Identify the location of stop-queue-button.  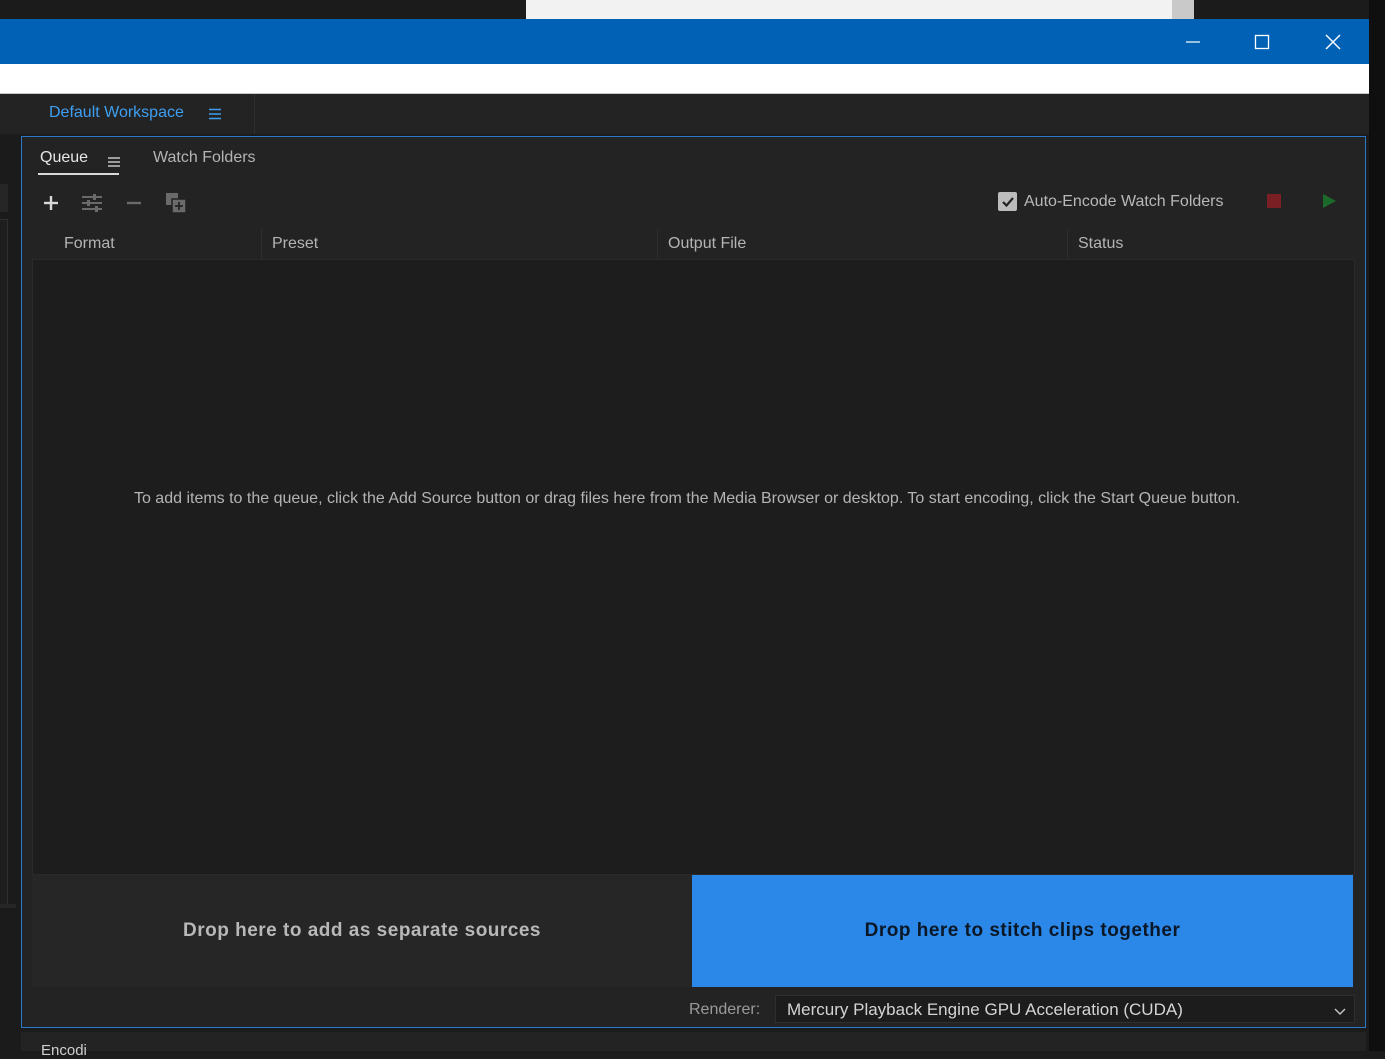
(1274, 201).